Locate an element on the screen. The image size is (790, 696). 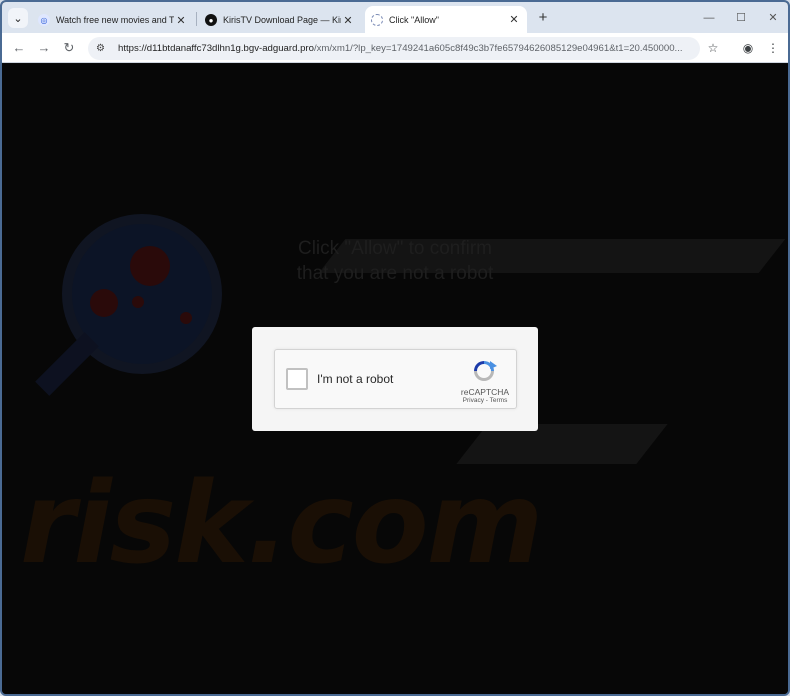
minimize-icon: — is located at coordinates (709, 18).